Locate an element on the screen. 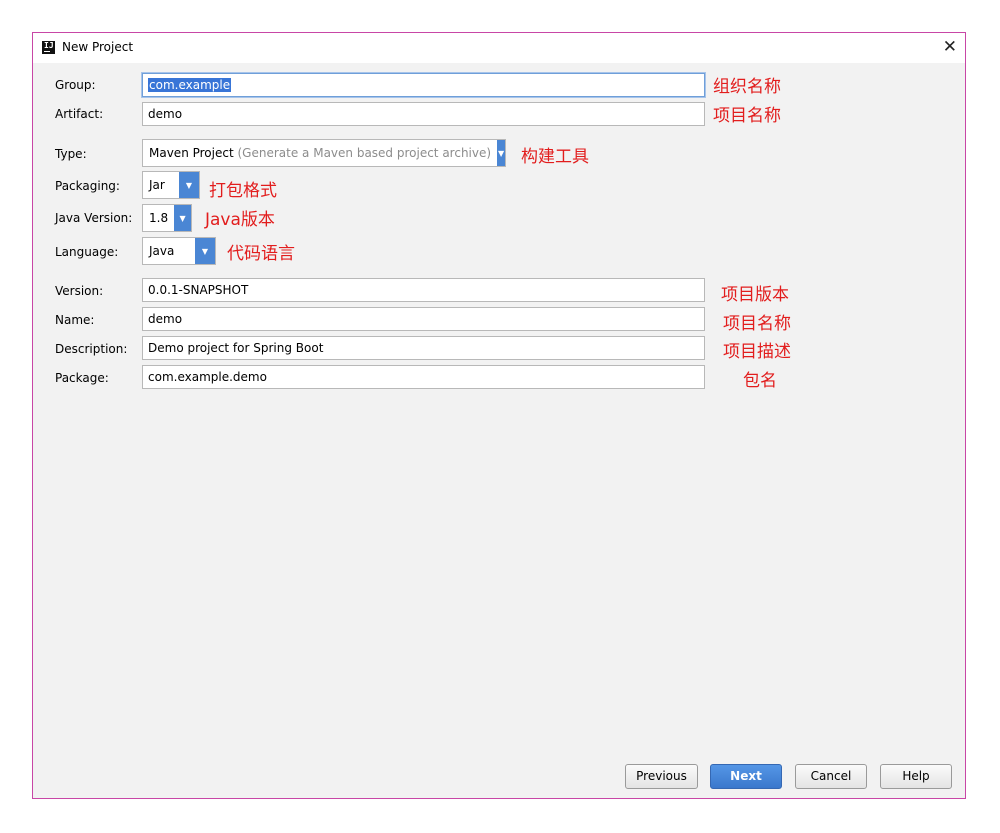  java-version-label: Java Version: is located at coordinates (94, 218).